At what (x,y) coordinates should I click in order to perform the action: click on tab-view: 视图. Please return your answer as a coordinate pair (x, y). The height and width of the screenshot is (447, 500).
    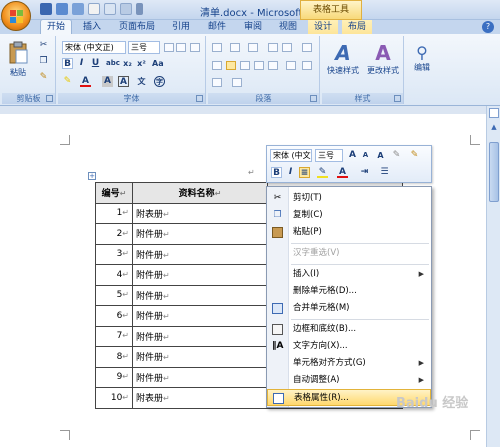
    Looking at the image, I should click on (288, 27).